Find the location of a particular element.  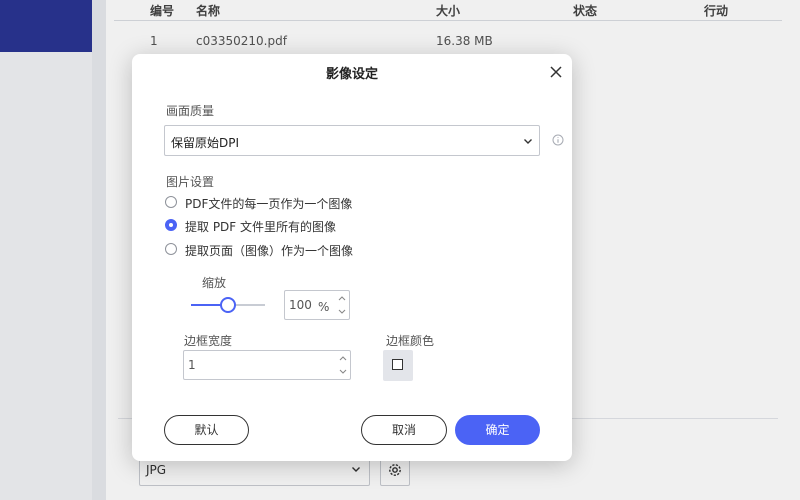

zoom-unit: % is located at coordinates (324, 307).